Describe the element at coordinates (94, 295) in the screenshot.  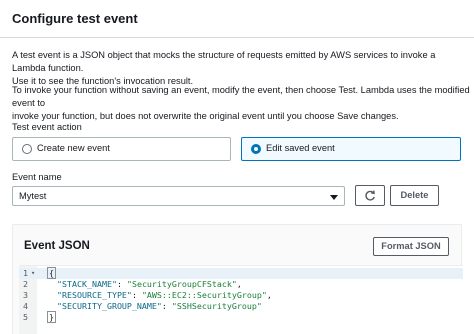
I see `json-key: "RESOURCE_TYPE"` at that location.